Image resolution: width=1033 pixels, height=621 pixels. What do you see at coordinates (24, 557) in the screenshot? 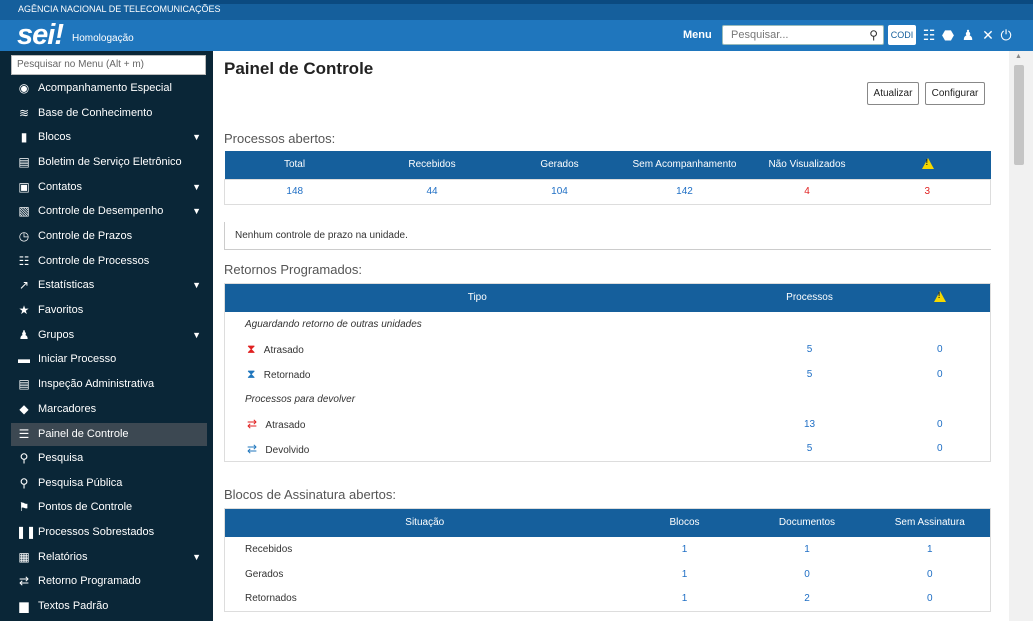
I see `table-icon: ▦` at bounding box center [24, 557].